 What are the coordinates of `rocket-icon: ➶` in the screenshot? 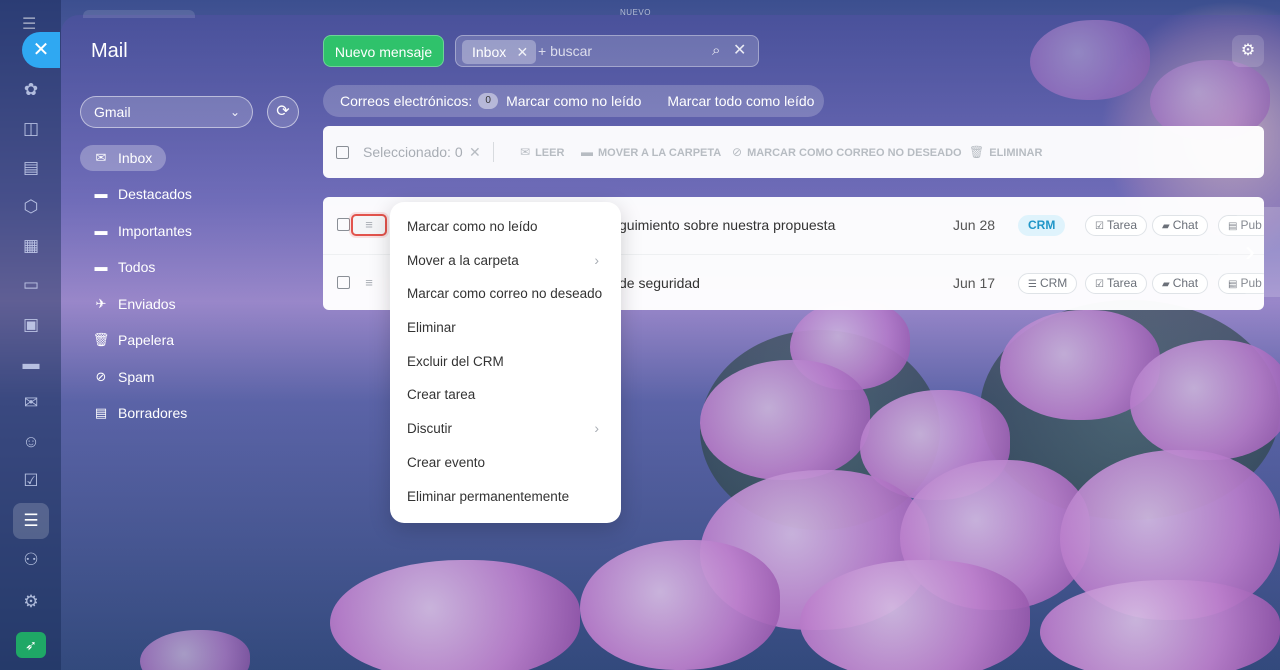 It's located at (31, 645).